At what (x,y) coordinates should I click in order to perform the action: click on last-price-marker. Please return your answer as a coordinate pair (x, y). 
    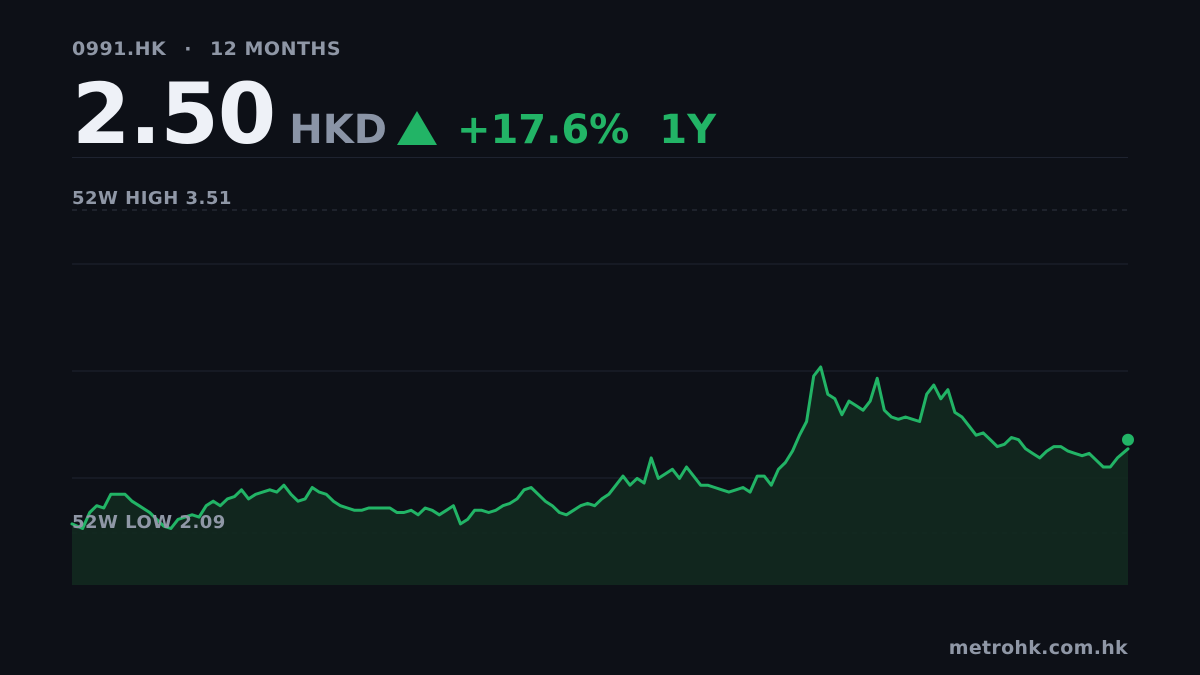
    Looking at the image, I should click on (1128, 439).